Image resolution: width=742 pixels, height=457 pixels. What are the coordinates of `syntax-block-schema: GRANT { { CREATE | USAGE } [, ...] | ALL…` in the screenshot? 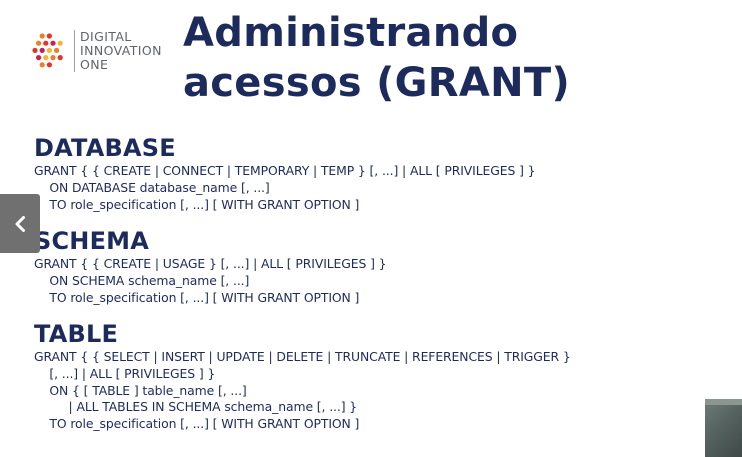 It's located at (210, 281).